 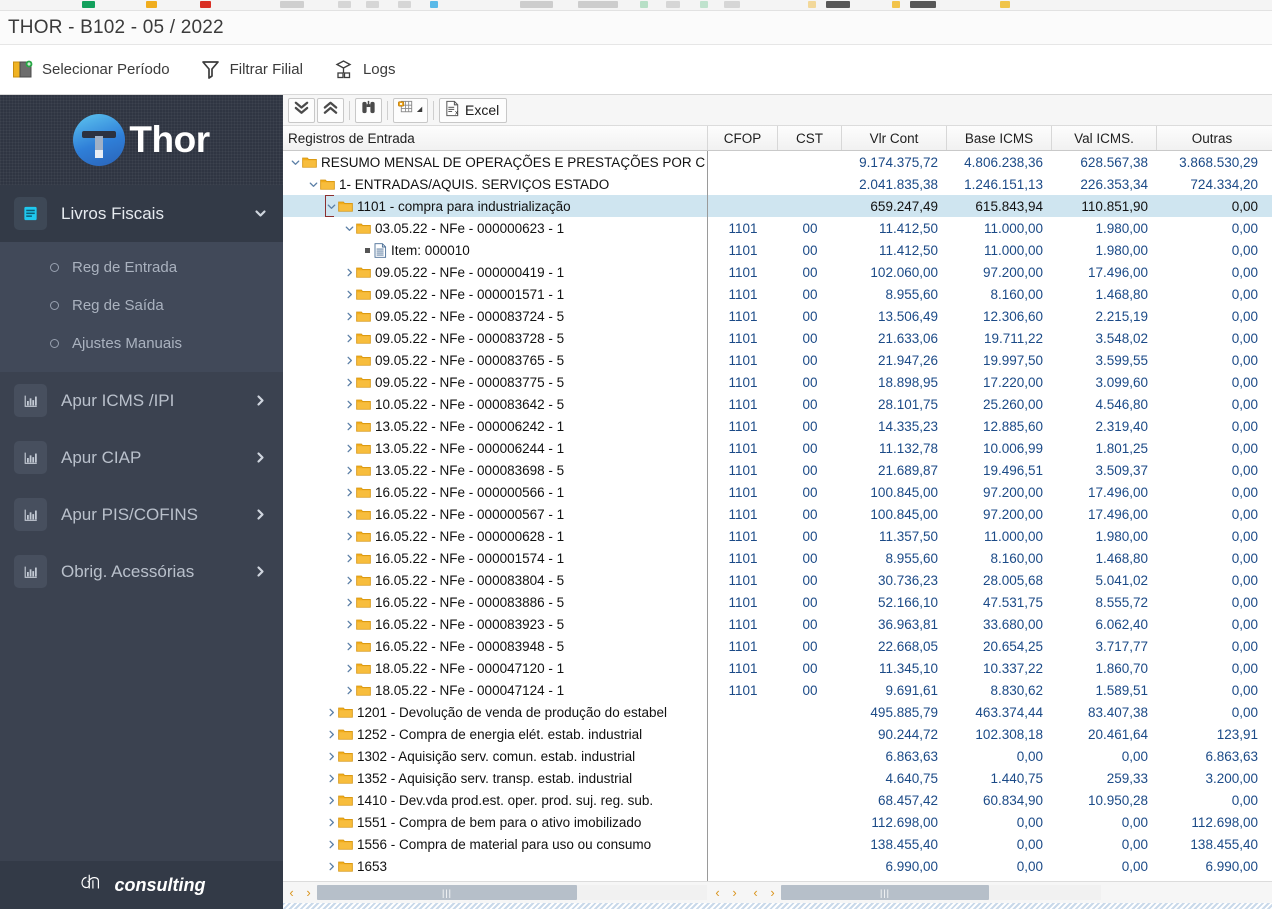 I want to click on sidebar-item-apur-ciap: Apur CIAP, so click(x=141, y=457).